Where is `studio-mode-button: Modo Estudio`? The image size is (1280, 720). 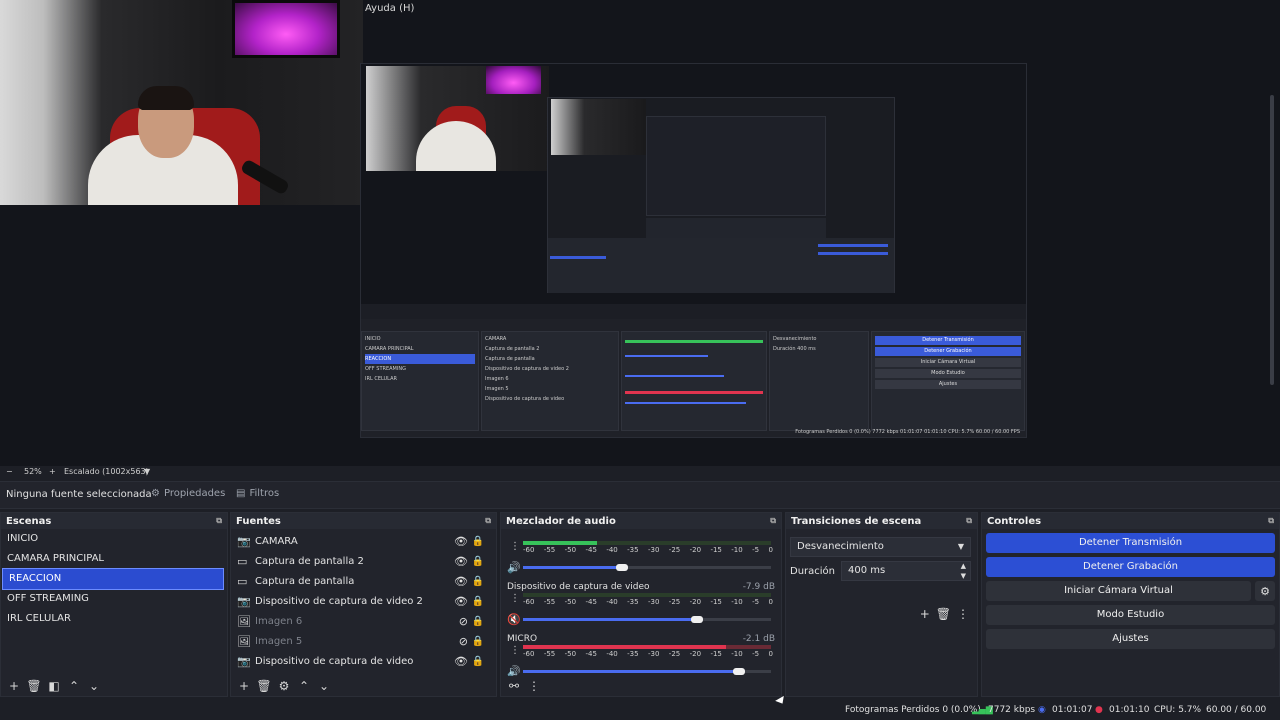
studio-mode-button: Modo Estudio is located at coordinates (1130, 615).